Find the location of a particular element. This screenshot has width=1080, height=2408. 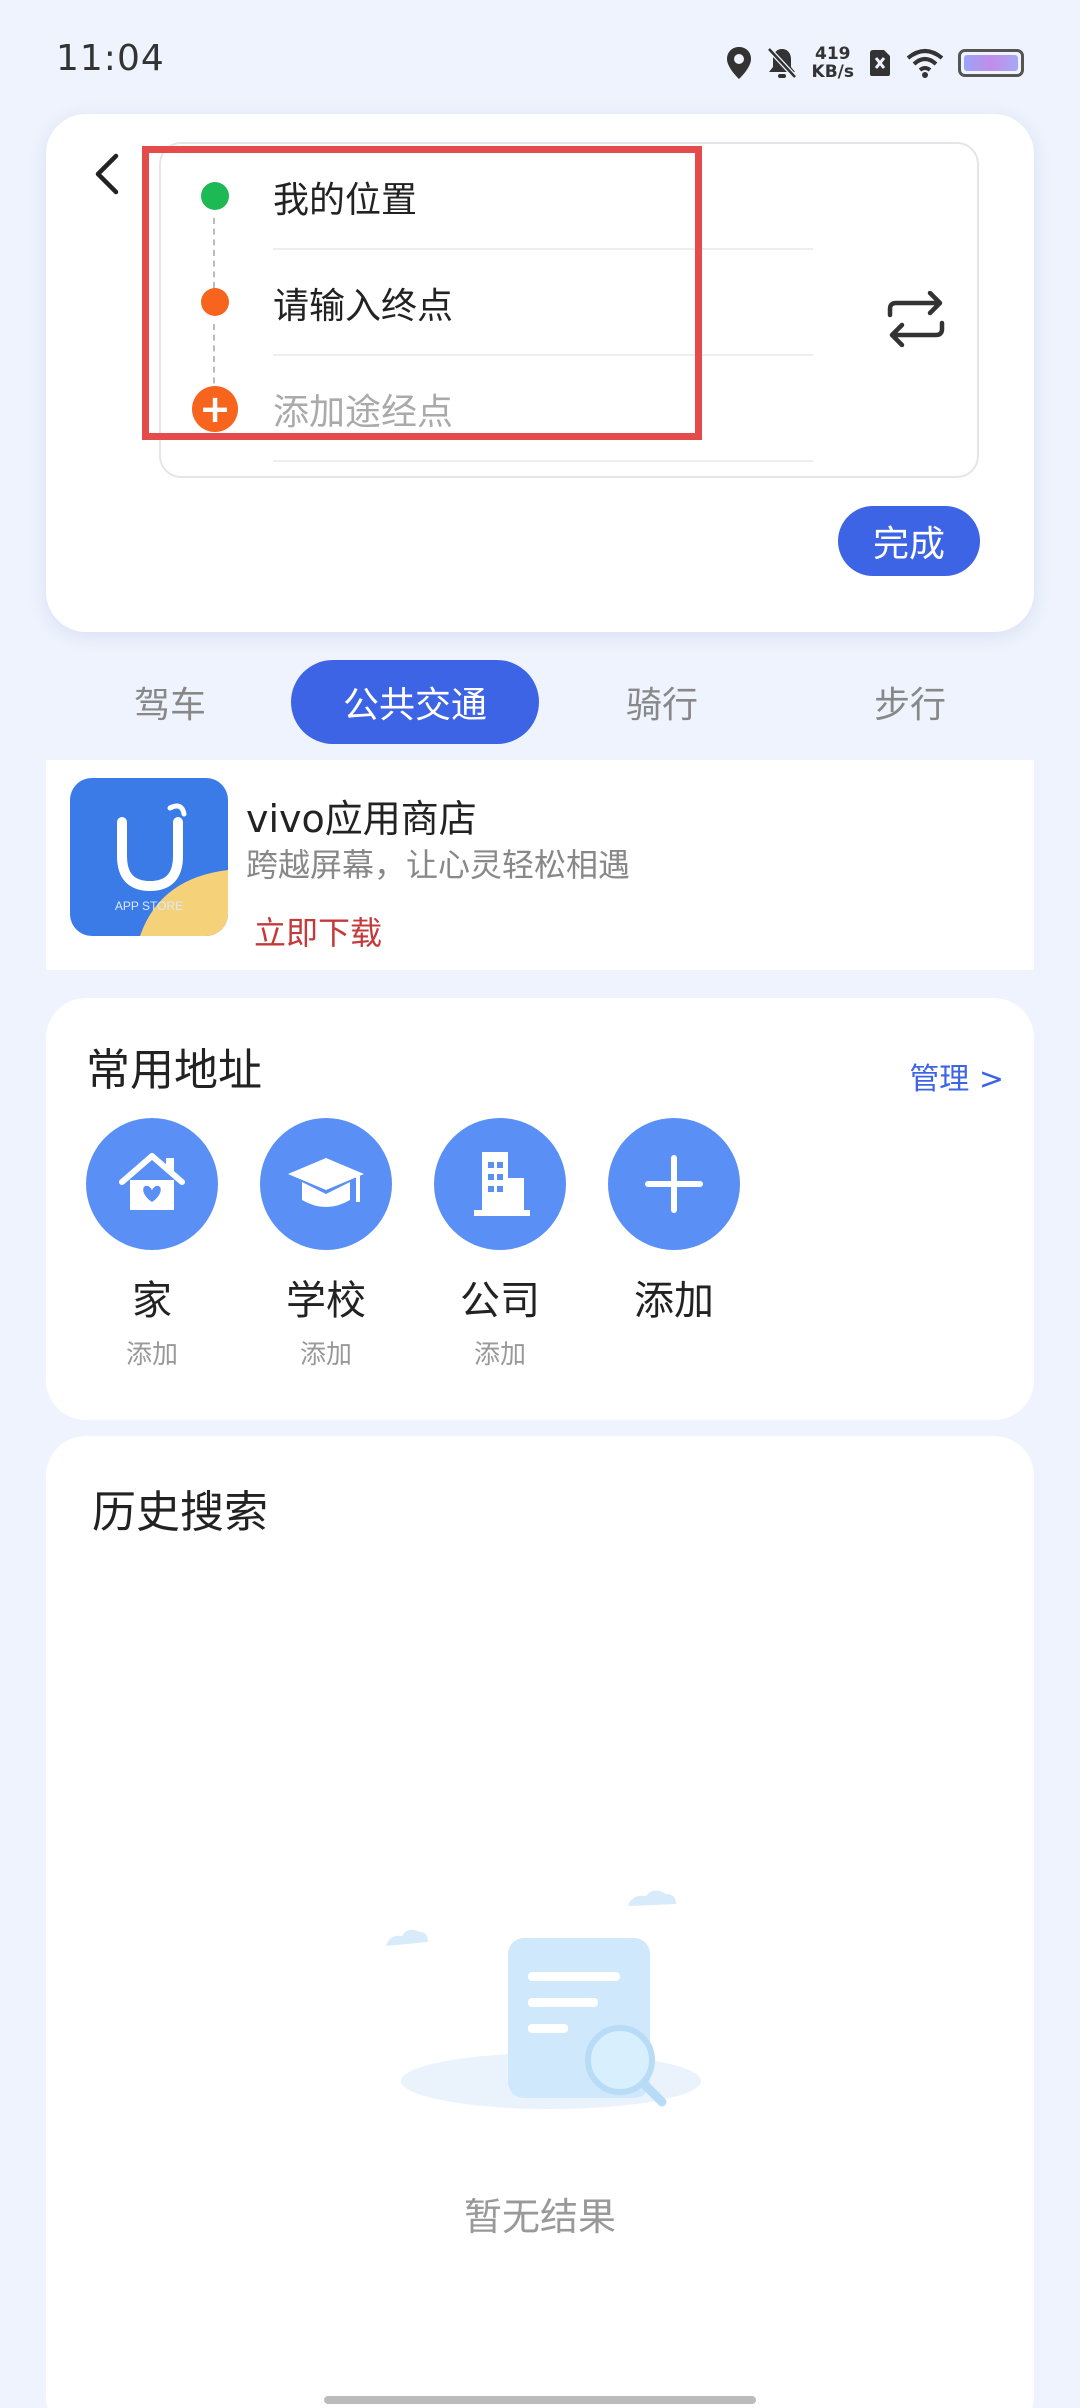

ad-title: vivo应用商店 is located at coordinates (361, 819).